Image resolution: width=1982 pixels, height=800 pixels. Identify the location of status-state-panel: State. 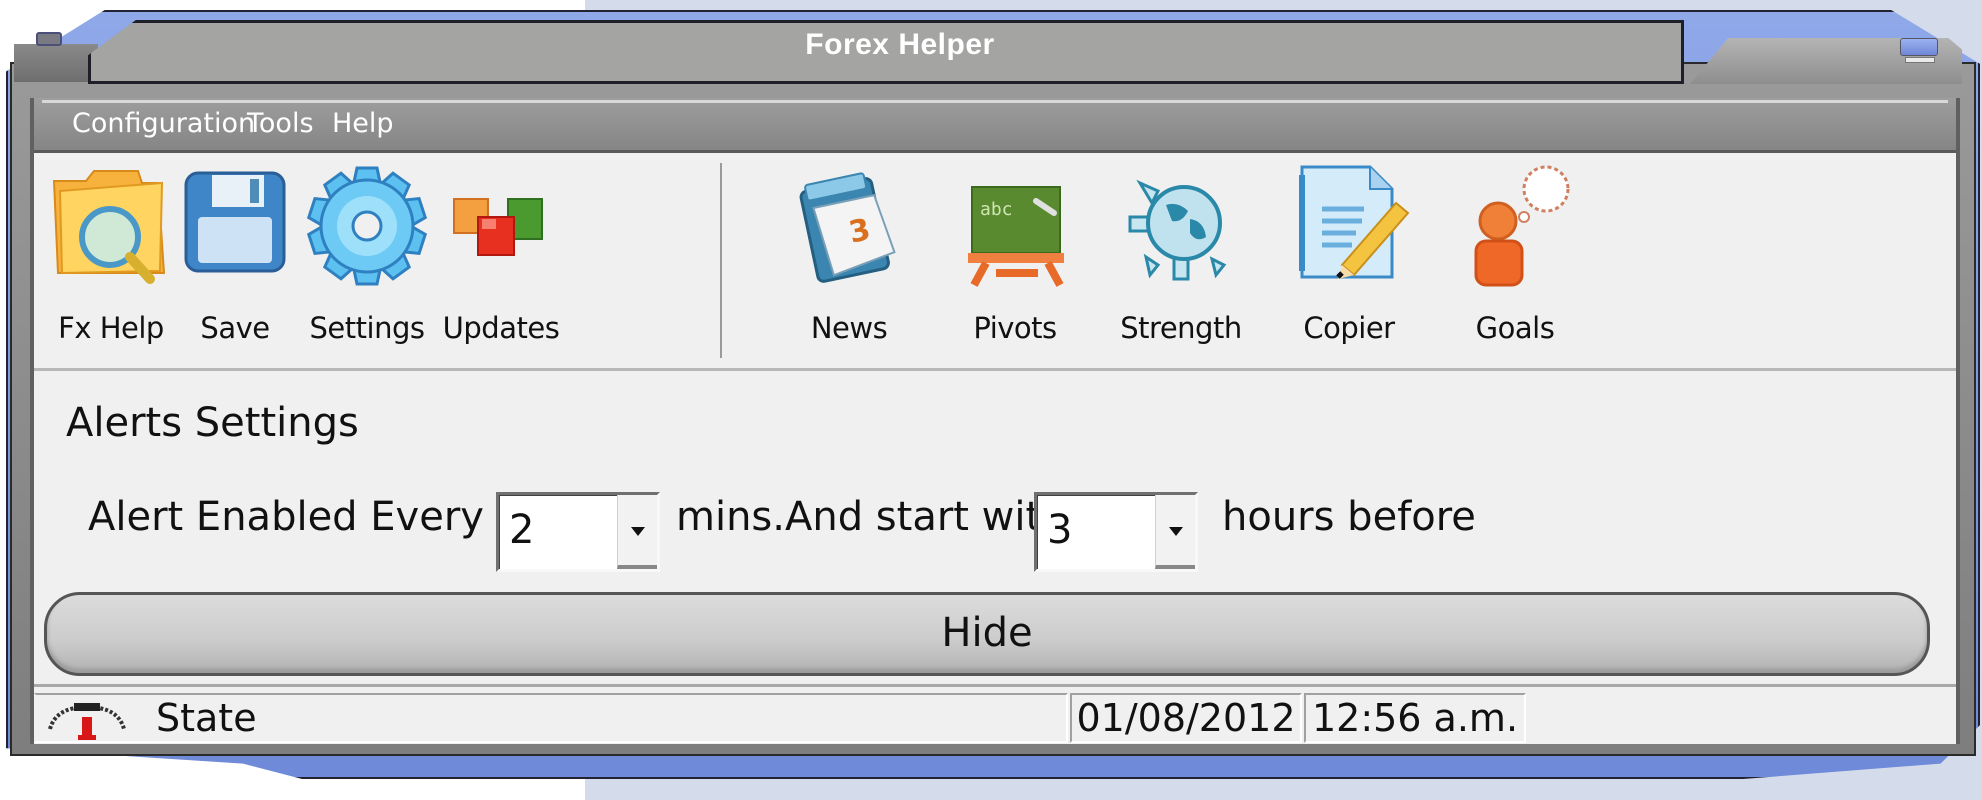
(551, 718).